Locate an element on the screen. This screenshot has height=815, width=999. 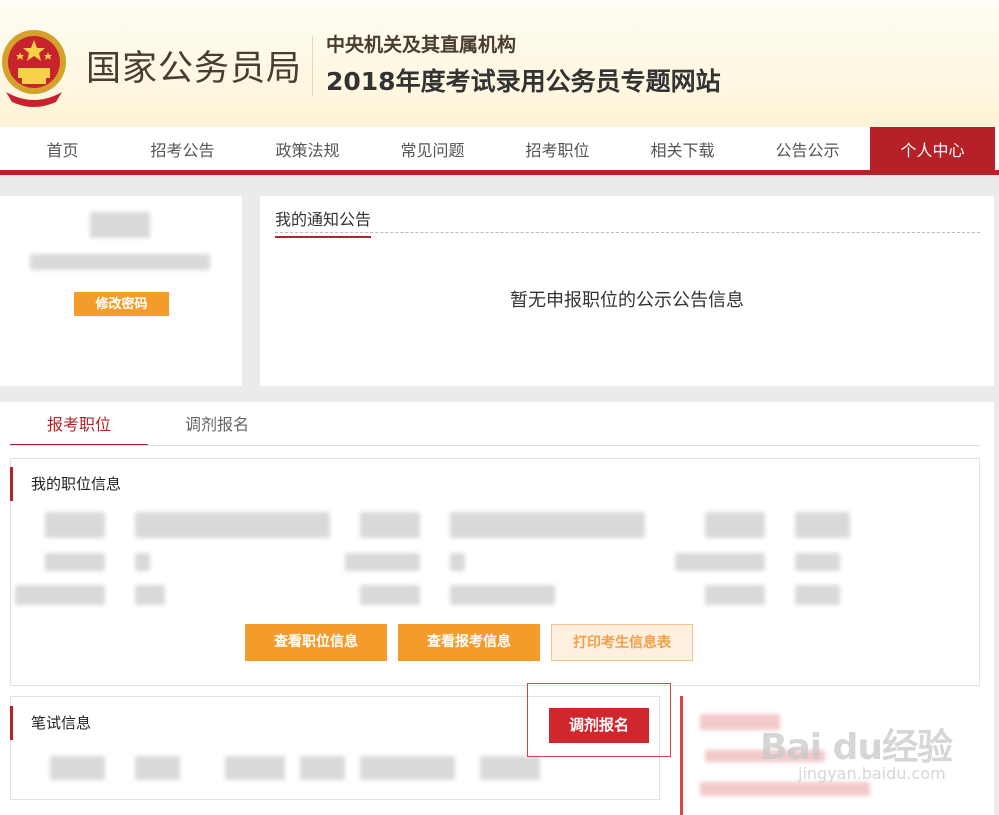
header-divider is located at coordinates (312, 66).